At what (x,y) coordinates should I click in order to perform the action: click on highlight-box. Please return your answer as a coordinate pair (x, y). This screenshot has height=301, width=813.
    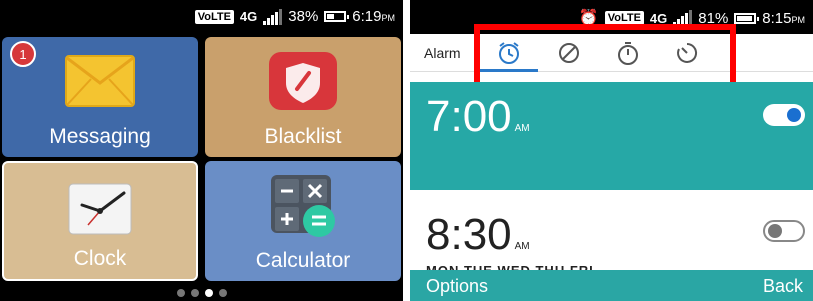
    Looking at the image, I should click on (605, 57).